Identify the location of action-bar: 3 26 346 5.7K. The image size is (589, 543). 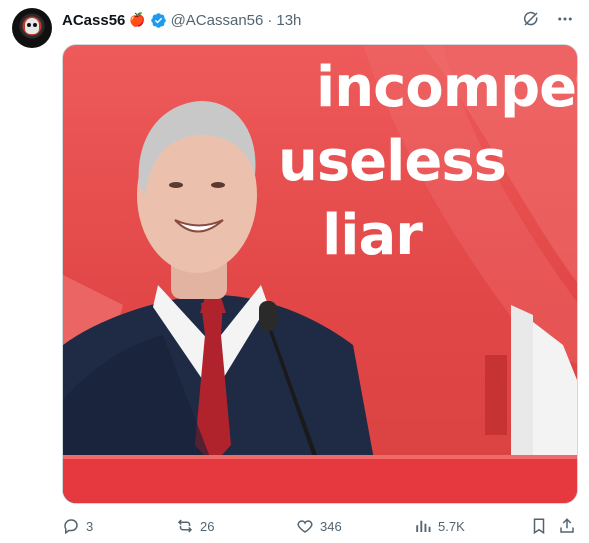
(321, 526).